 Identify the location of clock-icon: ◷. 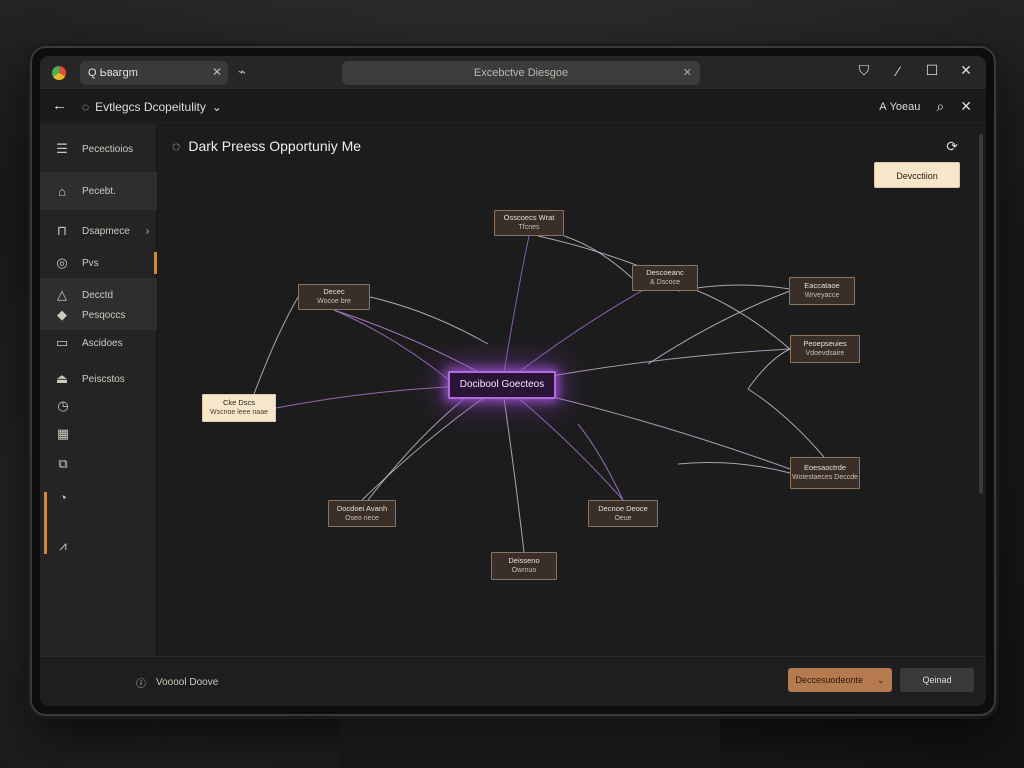
(63, 406).